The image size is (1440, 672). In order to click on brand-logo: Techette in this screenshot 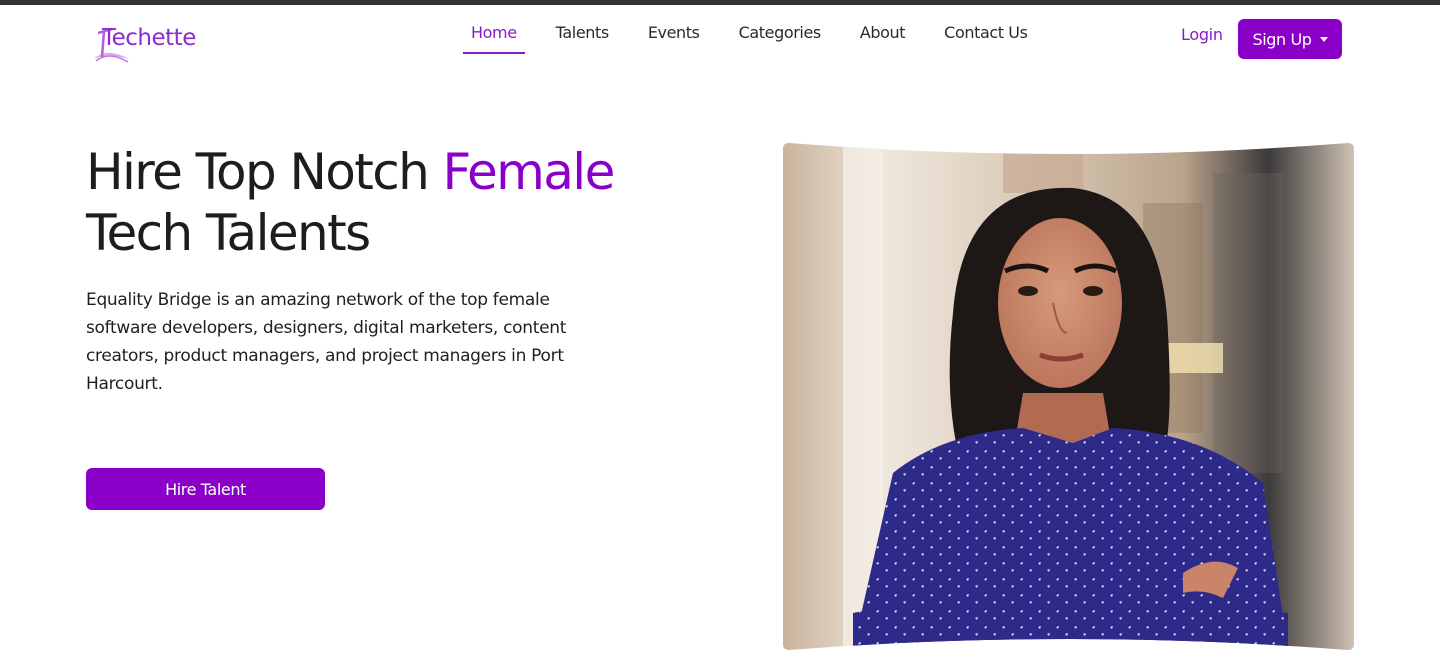, I will do `click(151, 43)`.